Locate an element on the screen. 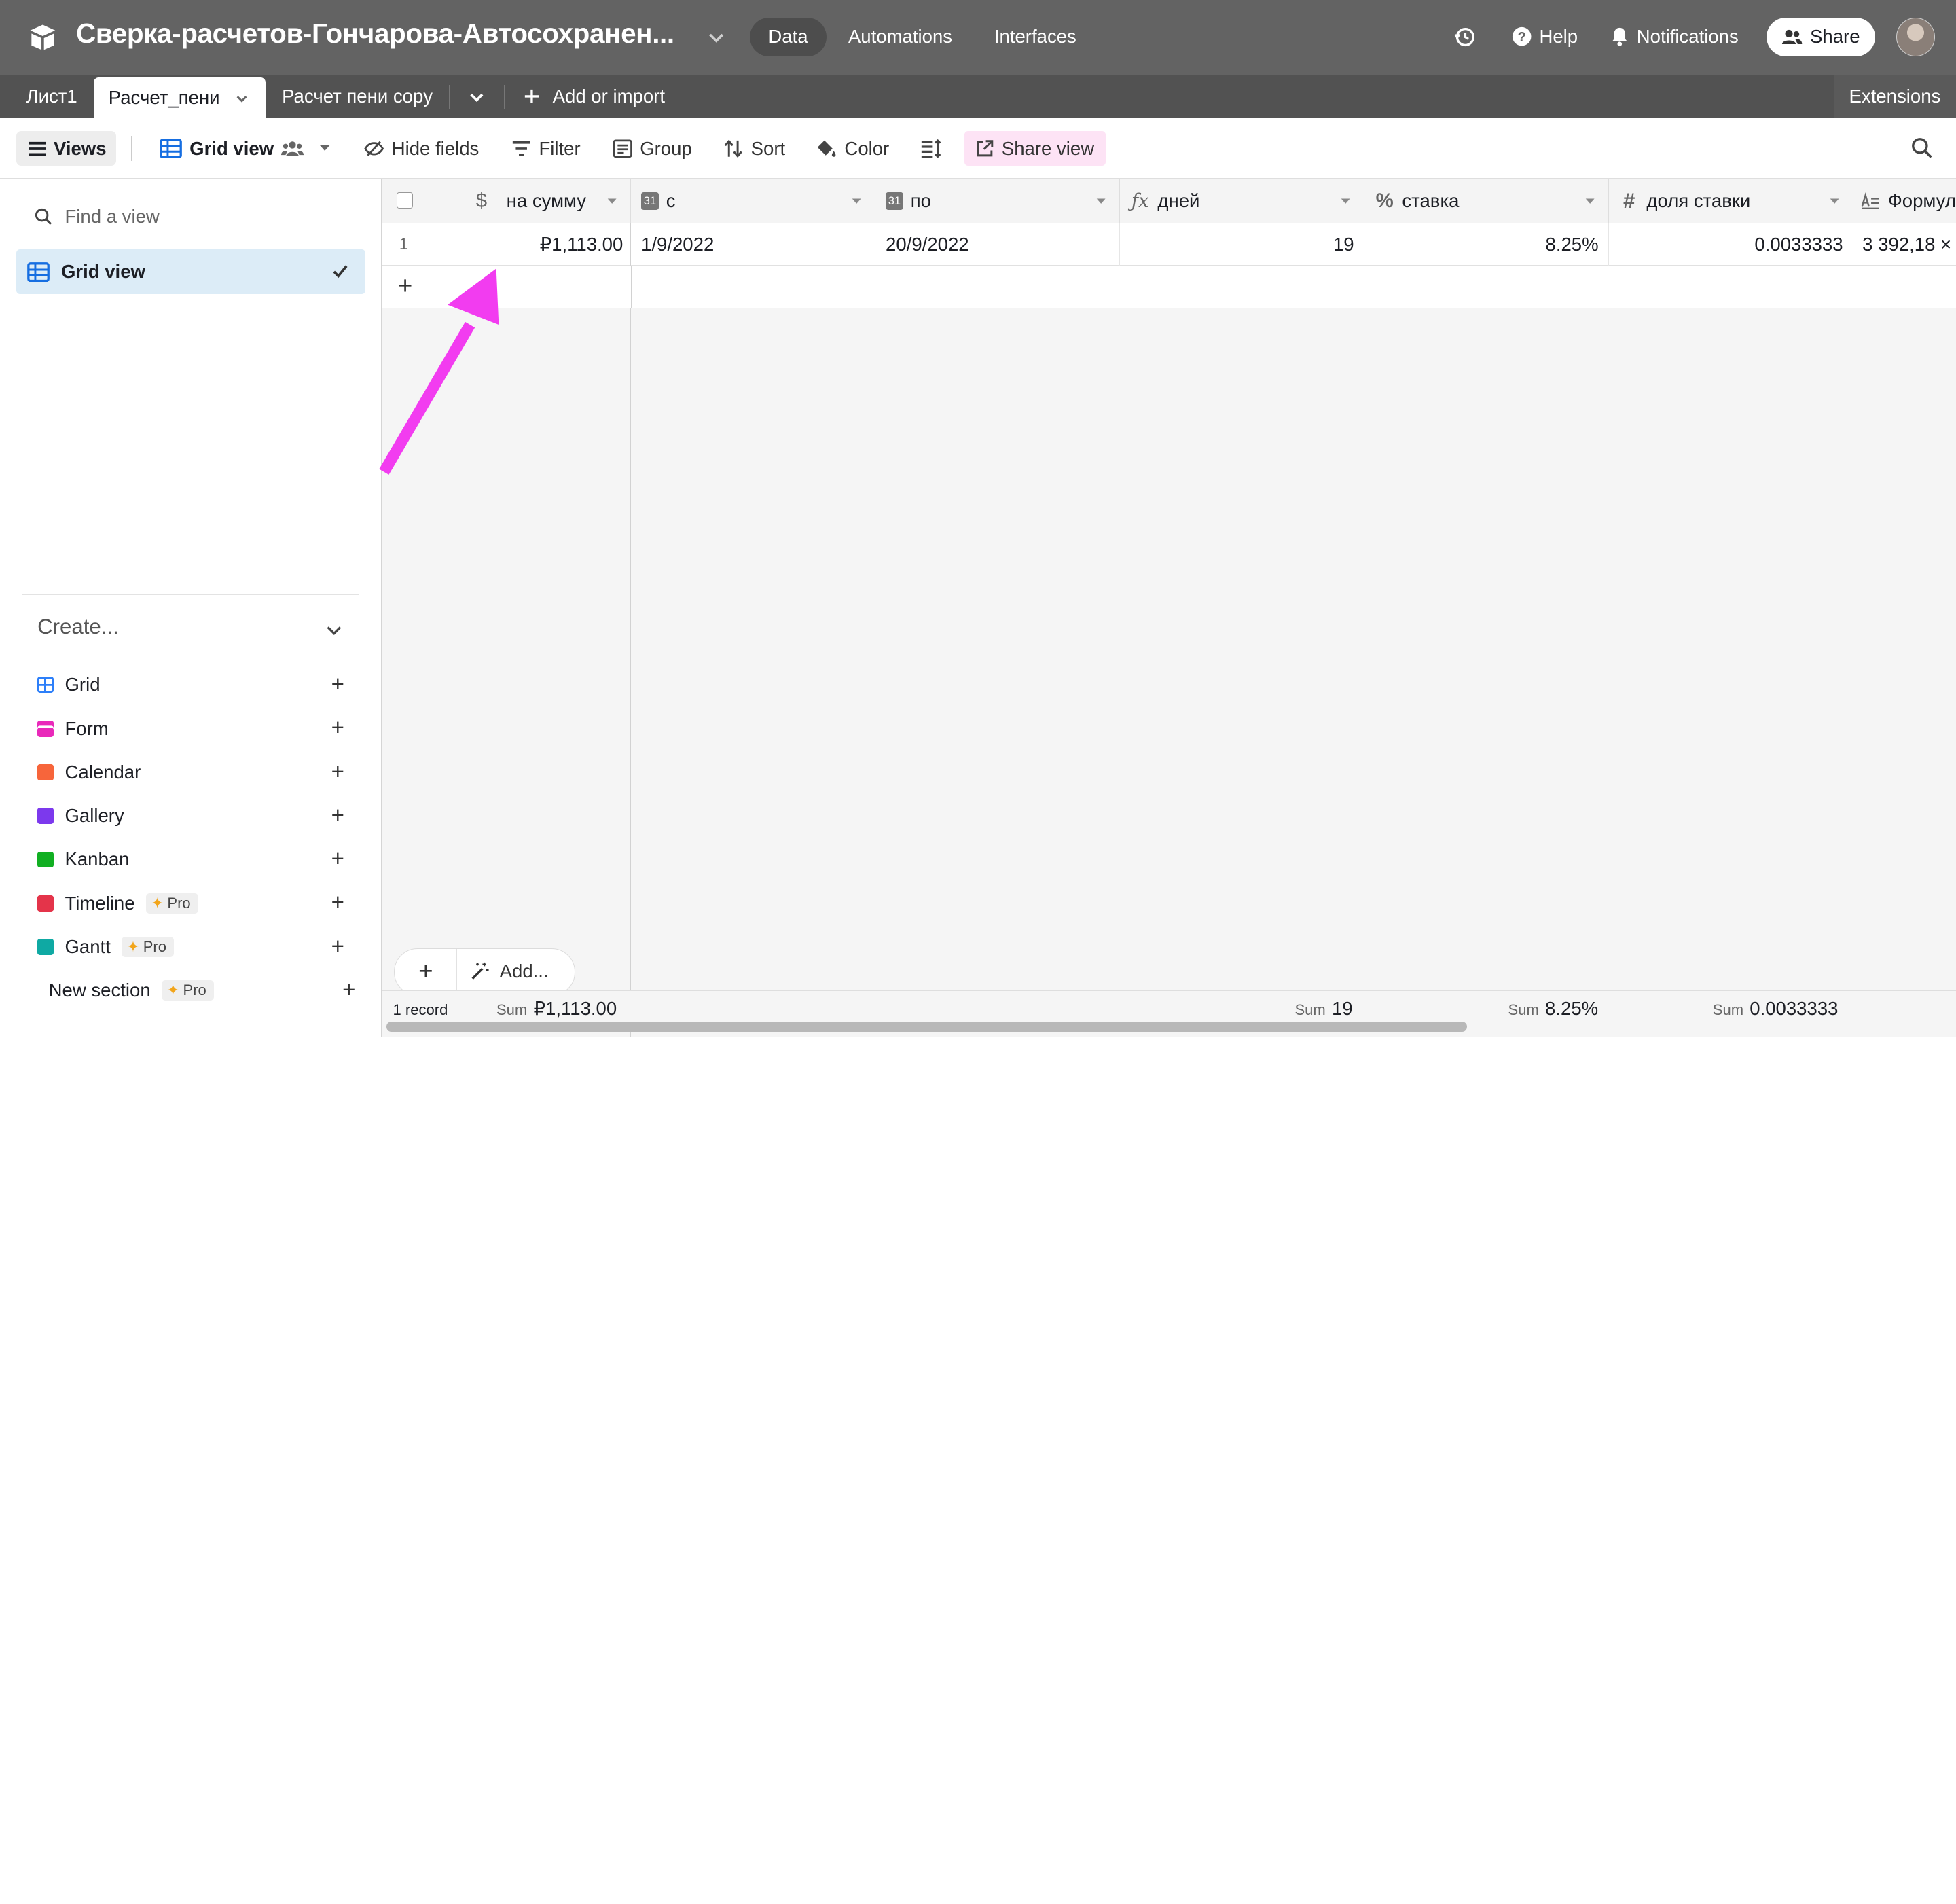 This screenshot has height=1904, width=1956. column-header-rate-share: # доля ставки is located at coordinates (1731, 201).